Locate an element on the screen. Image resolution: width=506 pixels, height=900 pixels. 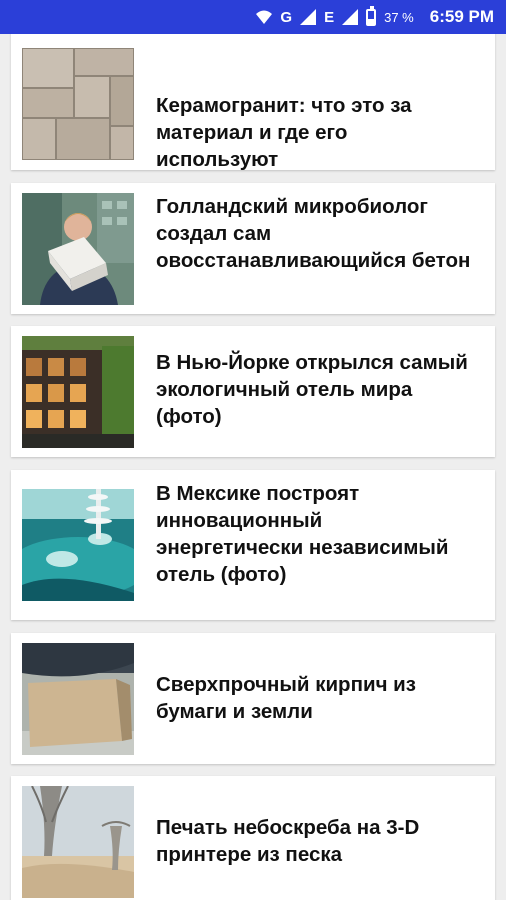
battery-icon is located at coordinates (371, 15).